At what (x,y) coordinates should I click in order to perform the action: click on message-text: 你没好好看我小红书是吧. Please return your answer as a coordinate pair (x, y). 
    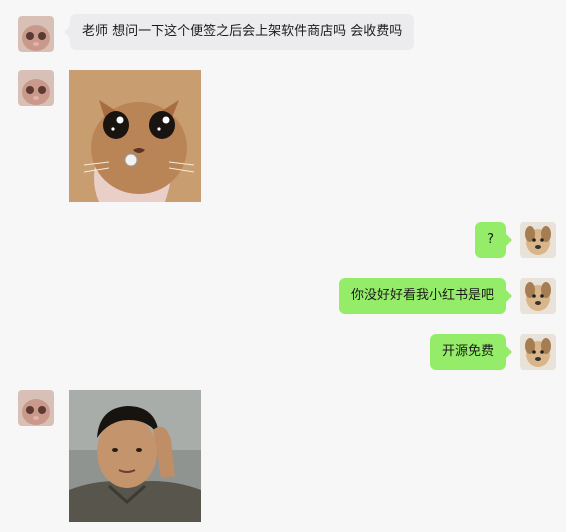
    Looking at the image, I should click on (422, 295).